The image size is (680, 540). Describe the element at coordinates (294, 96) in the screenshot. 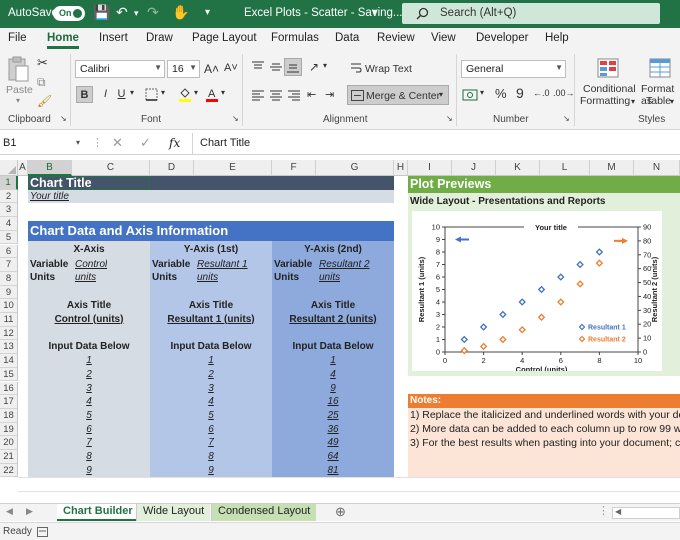

I see `align-right-icon` at that location.